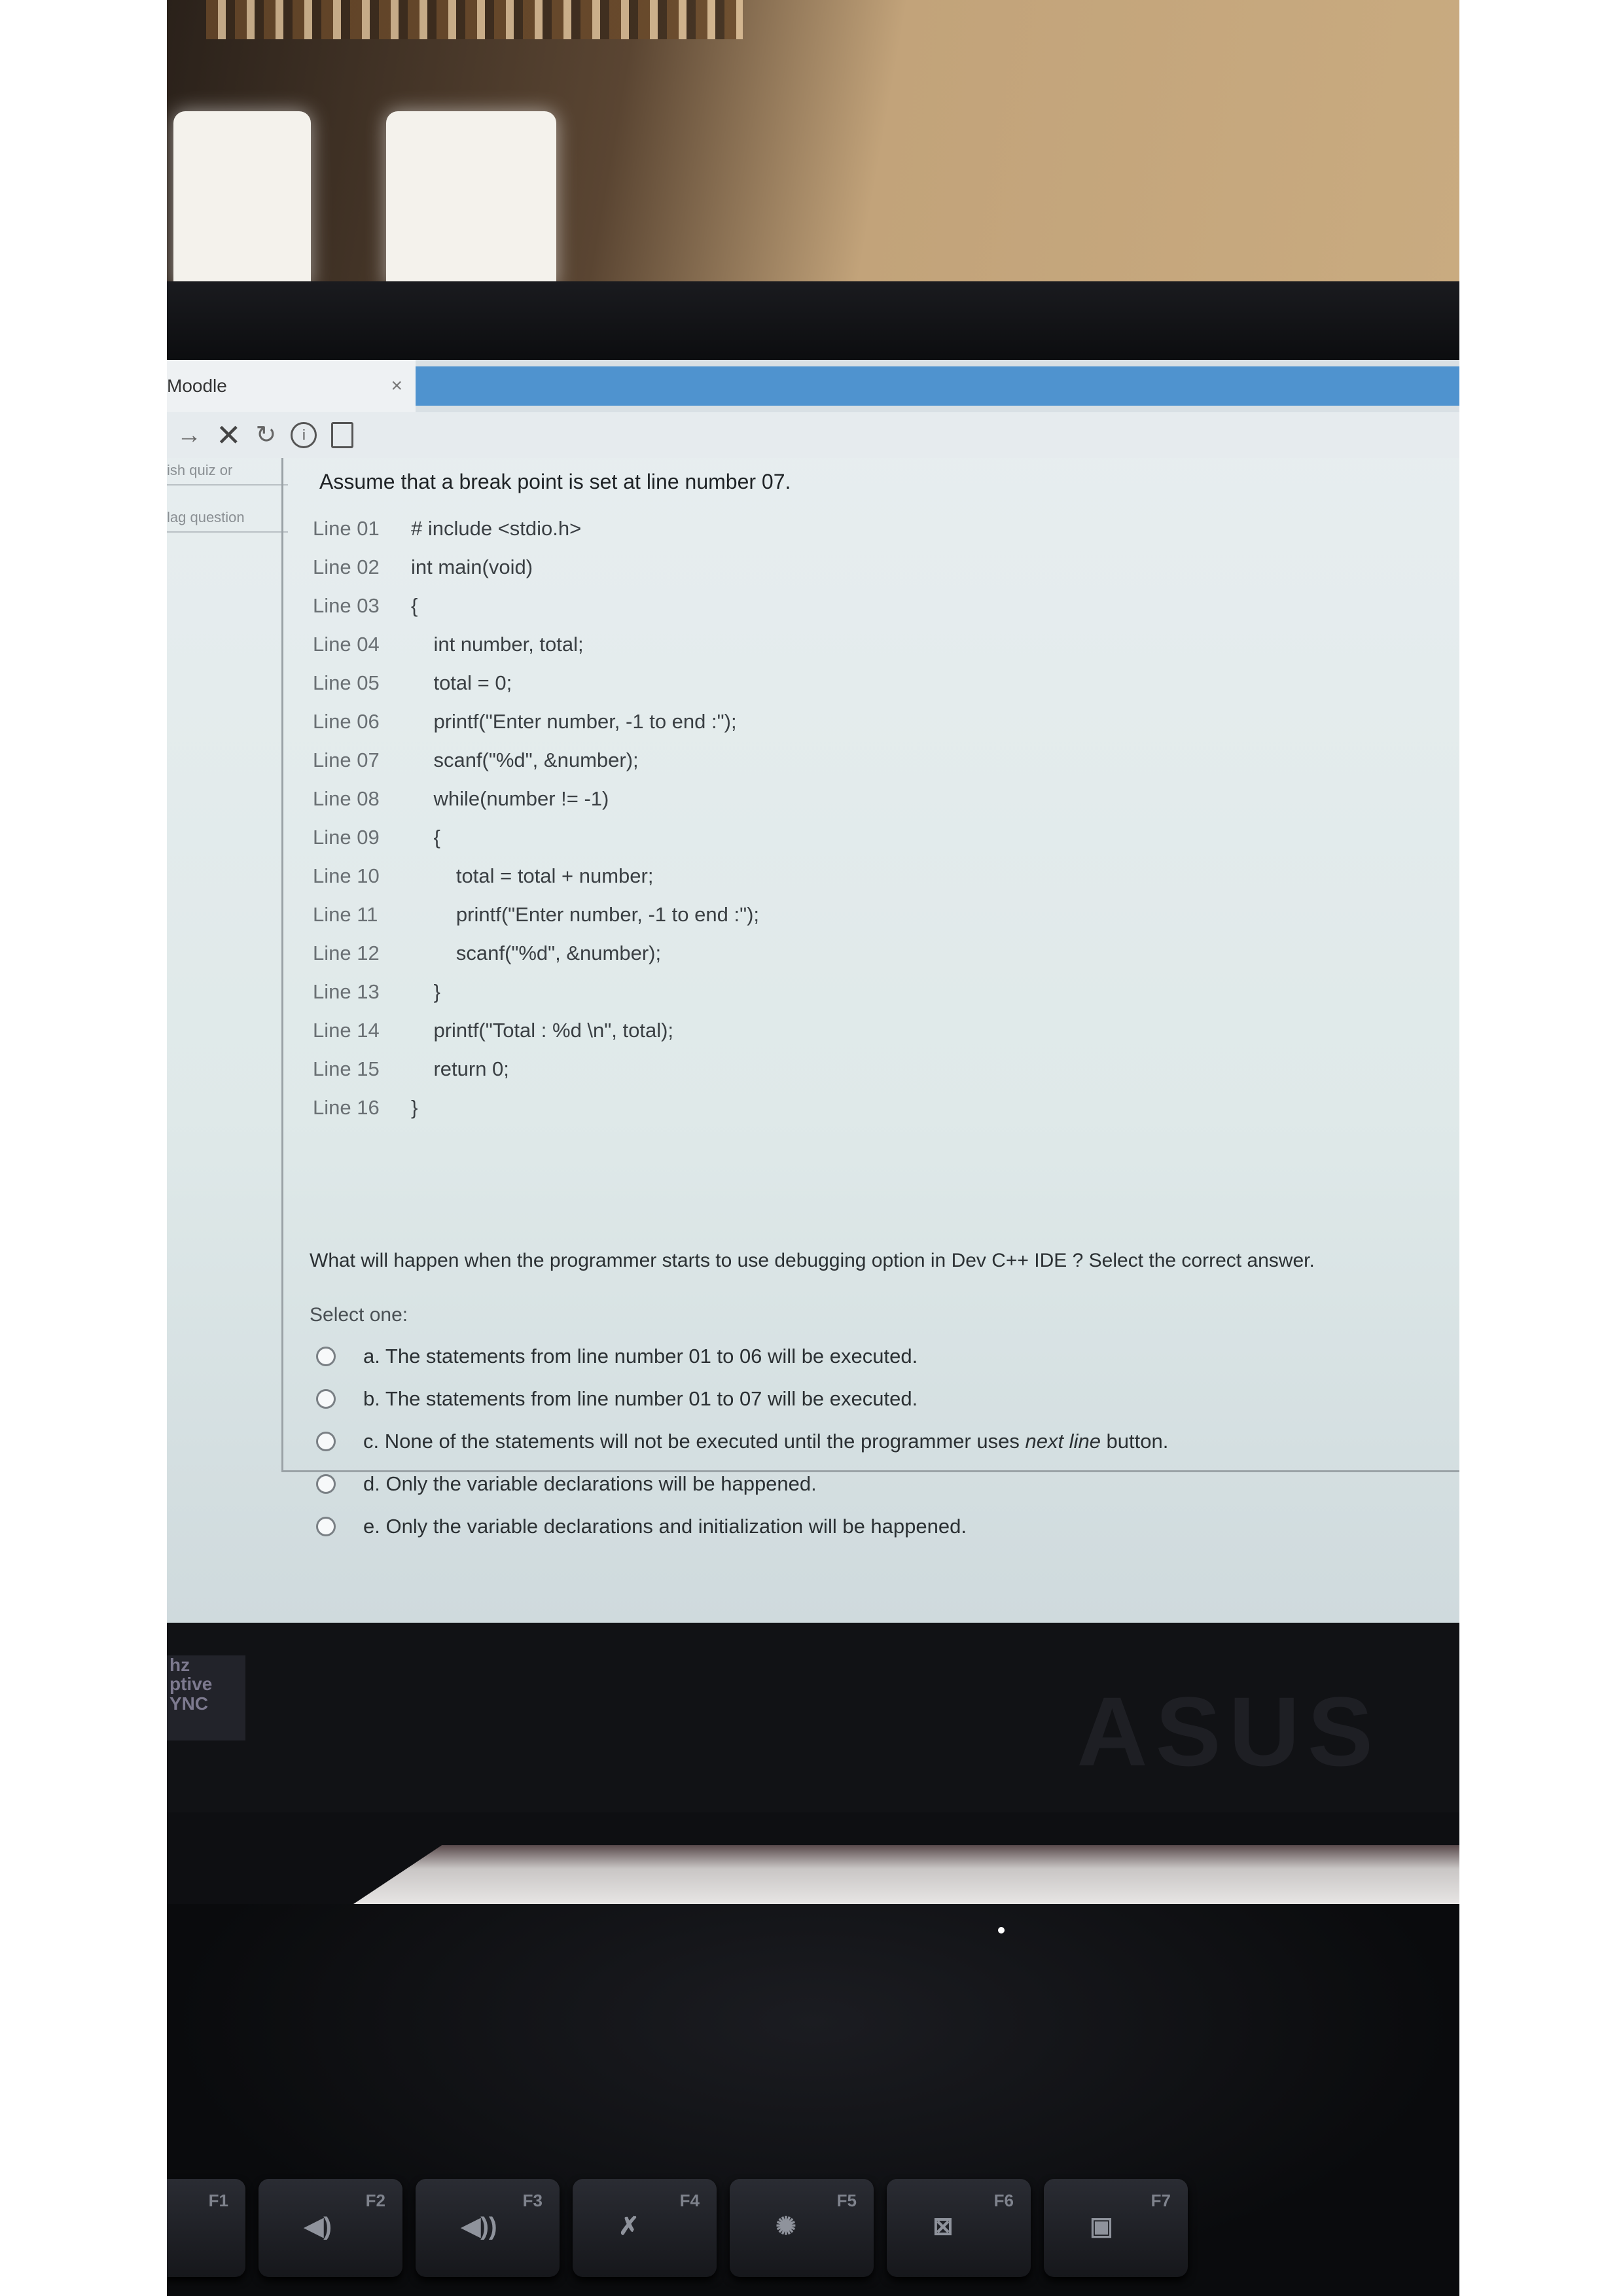 The image size is (1623, 2296). Describe the element at coordinates (689, 2200) in the screenshot. I see `key-label: F4` at that location.